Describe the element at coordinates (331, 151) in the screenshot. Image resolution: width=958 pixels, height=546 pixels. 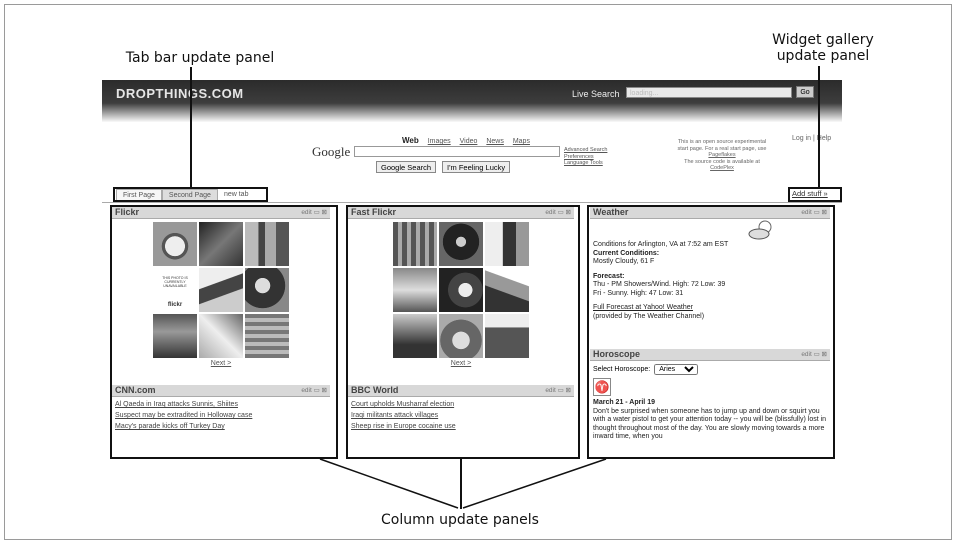
I see `google-logo: Google` at that location.